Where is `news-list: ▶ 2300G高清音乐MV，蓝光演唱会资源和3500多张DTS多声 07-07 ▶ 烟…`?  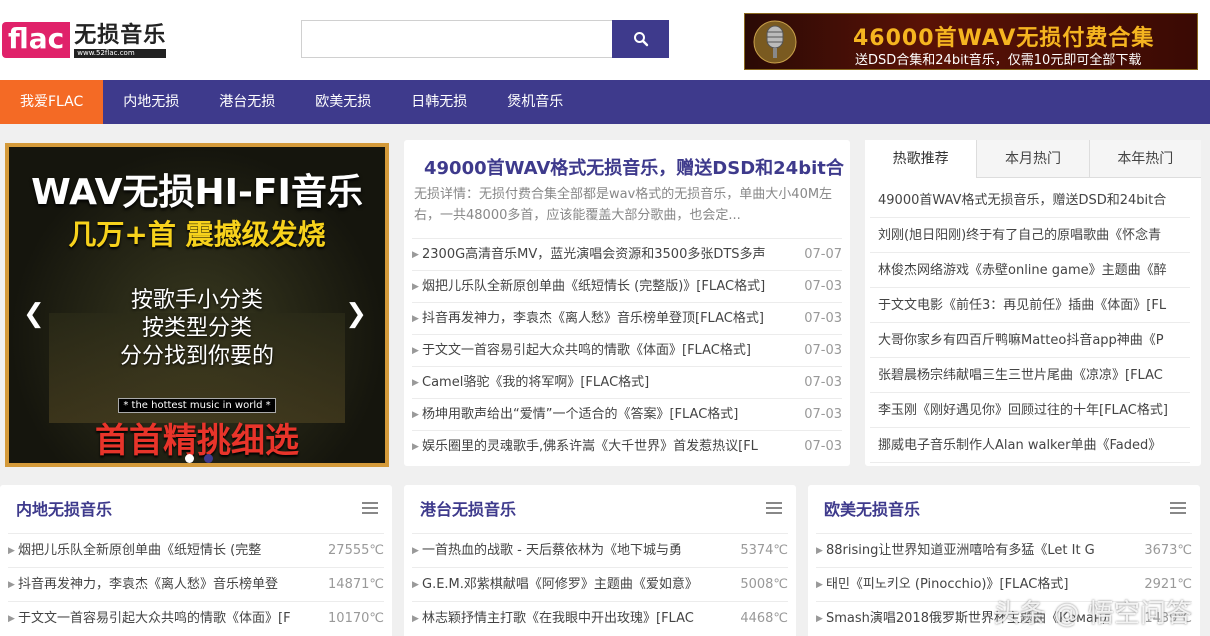
news-list: ▶ 2300G高清音乐MV，蓝光演唱会资源和3500多张DTS多声 07-07 ▶ 烟… is located at coordinates (627, 350).